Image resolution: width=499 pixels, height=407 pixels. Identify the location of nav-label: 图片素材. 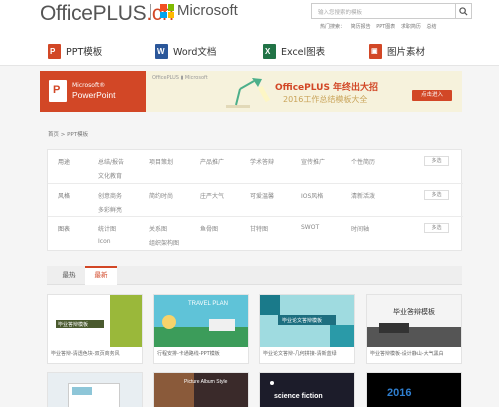
(406, 52).